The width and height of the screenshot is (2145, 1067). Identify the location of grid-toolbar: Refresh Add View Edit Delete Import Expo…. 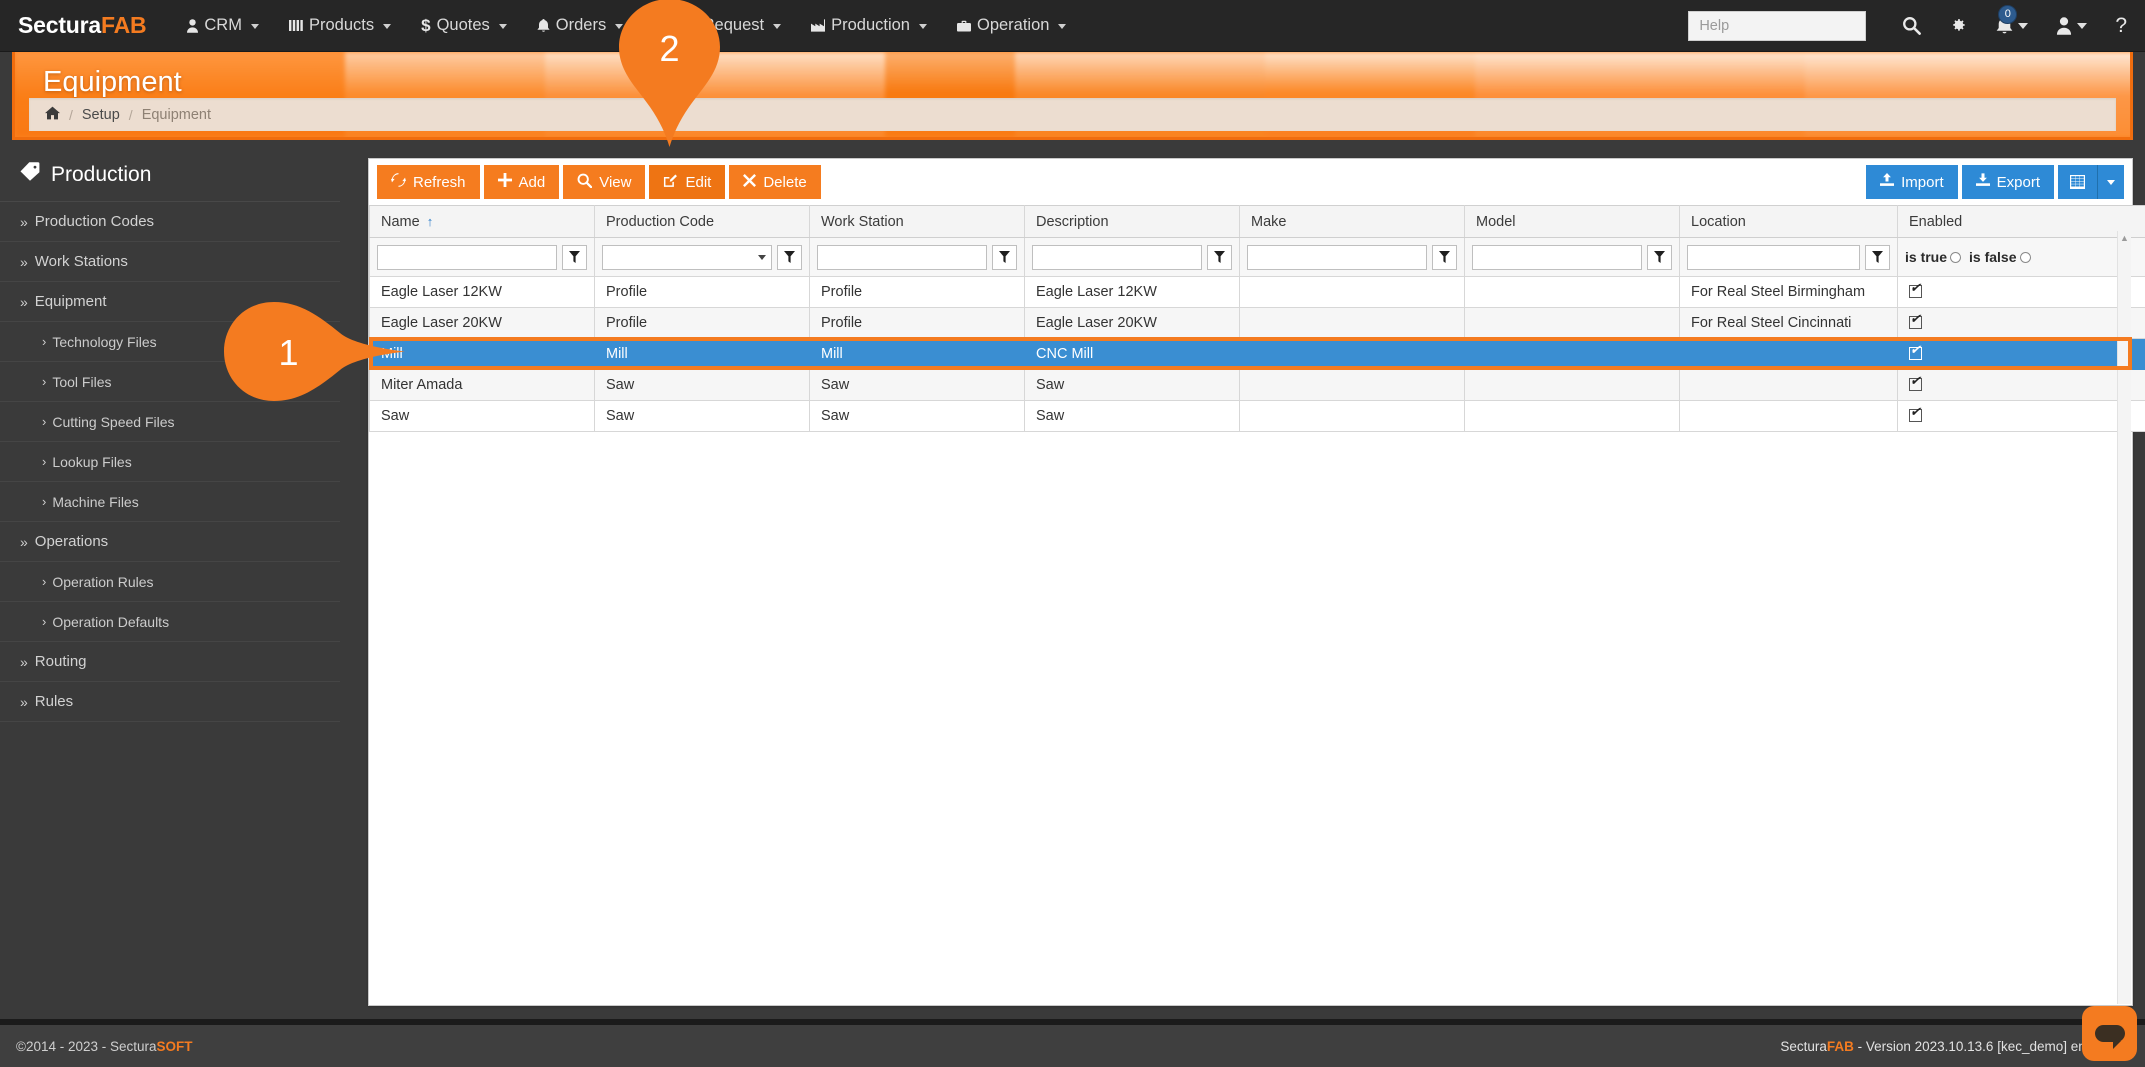
(1250, 182).